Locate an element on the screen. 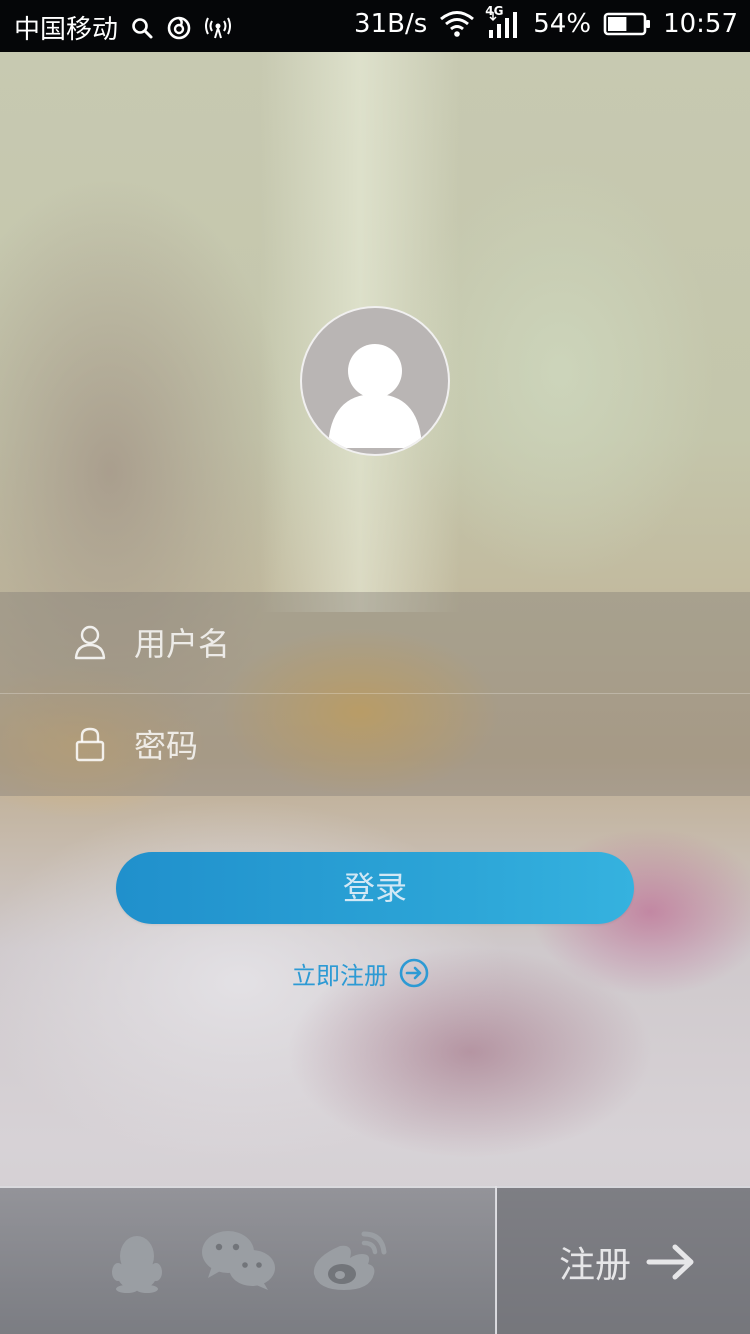  wechat-icon is located at coordinates (239, 1262).